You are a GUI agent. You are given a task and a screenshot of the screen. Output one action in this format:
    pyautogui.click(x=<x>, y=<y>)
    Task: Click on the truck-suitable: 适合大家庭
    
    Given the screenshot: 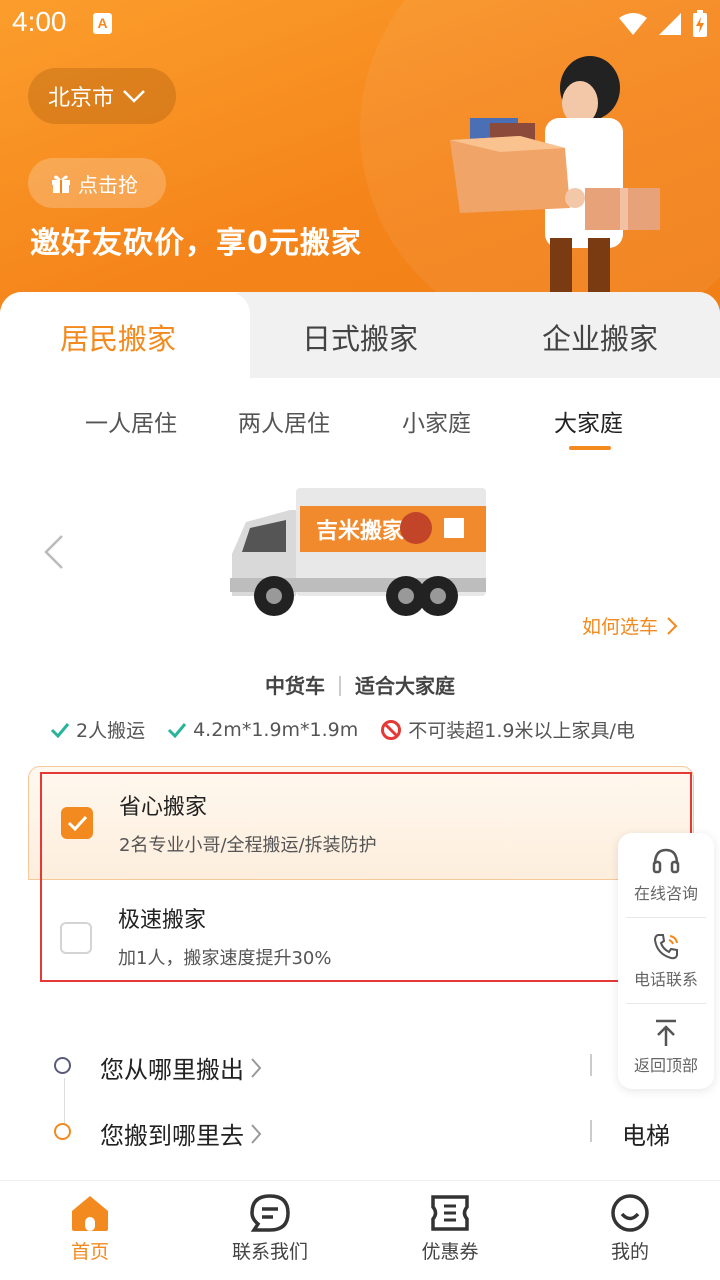 What is the action you would take?
    pyautogui.click(x=405, y=686)
    